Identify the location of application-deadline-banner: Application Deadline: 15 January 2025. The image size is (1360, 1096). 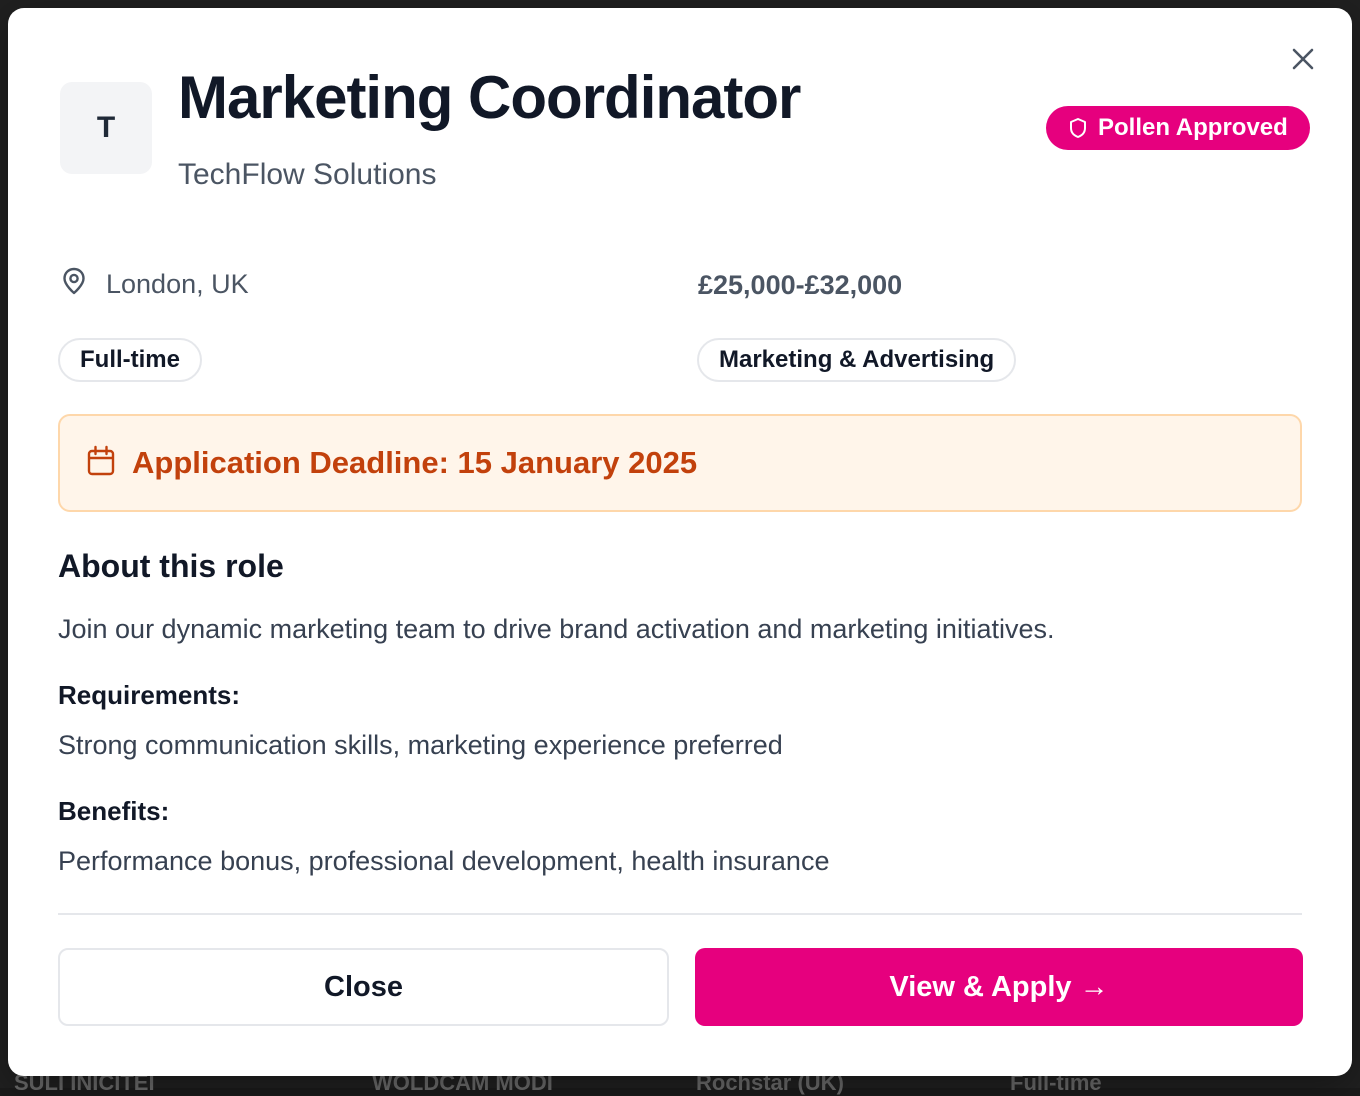
(680, 463).